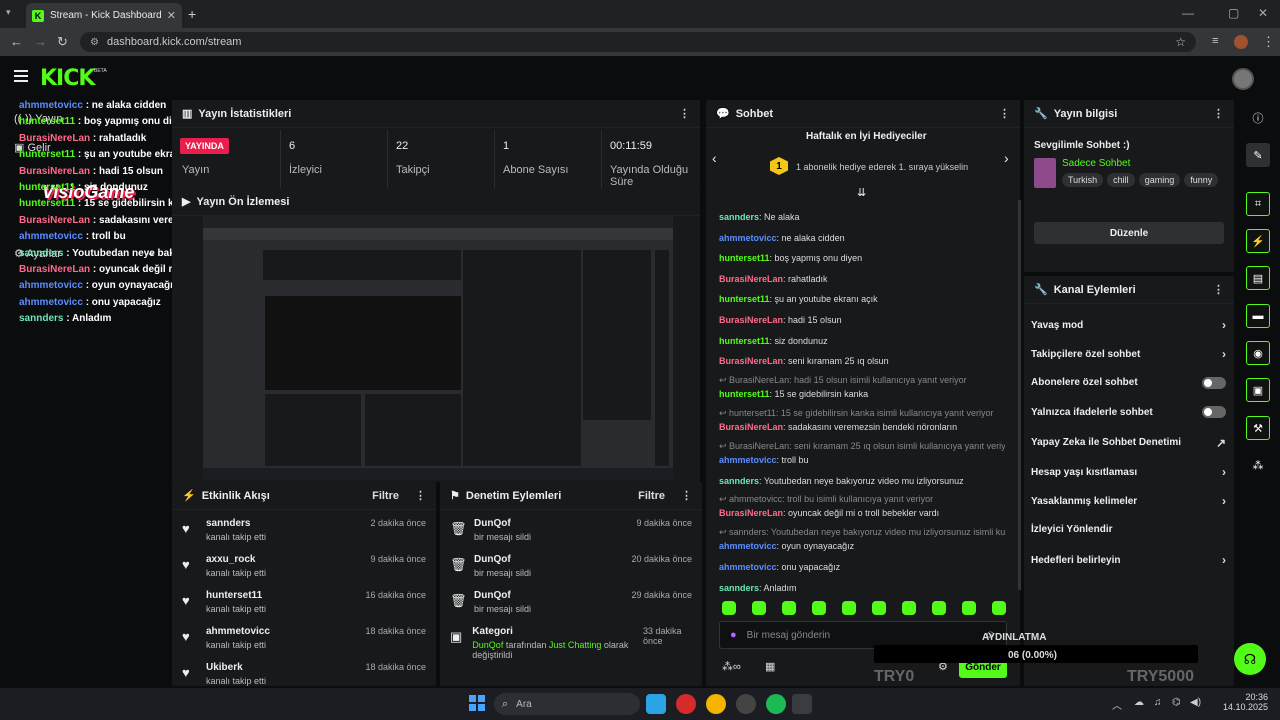 The width and height of the screenshot is (1280, 720). I want to click on channel-action-row: İzleyici Yönlendir, so click(1128, 529).